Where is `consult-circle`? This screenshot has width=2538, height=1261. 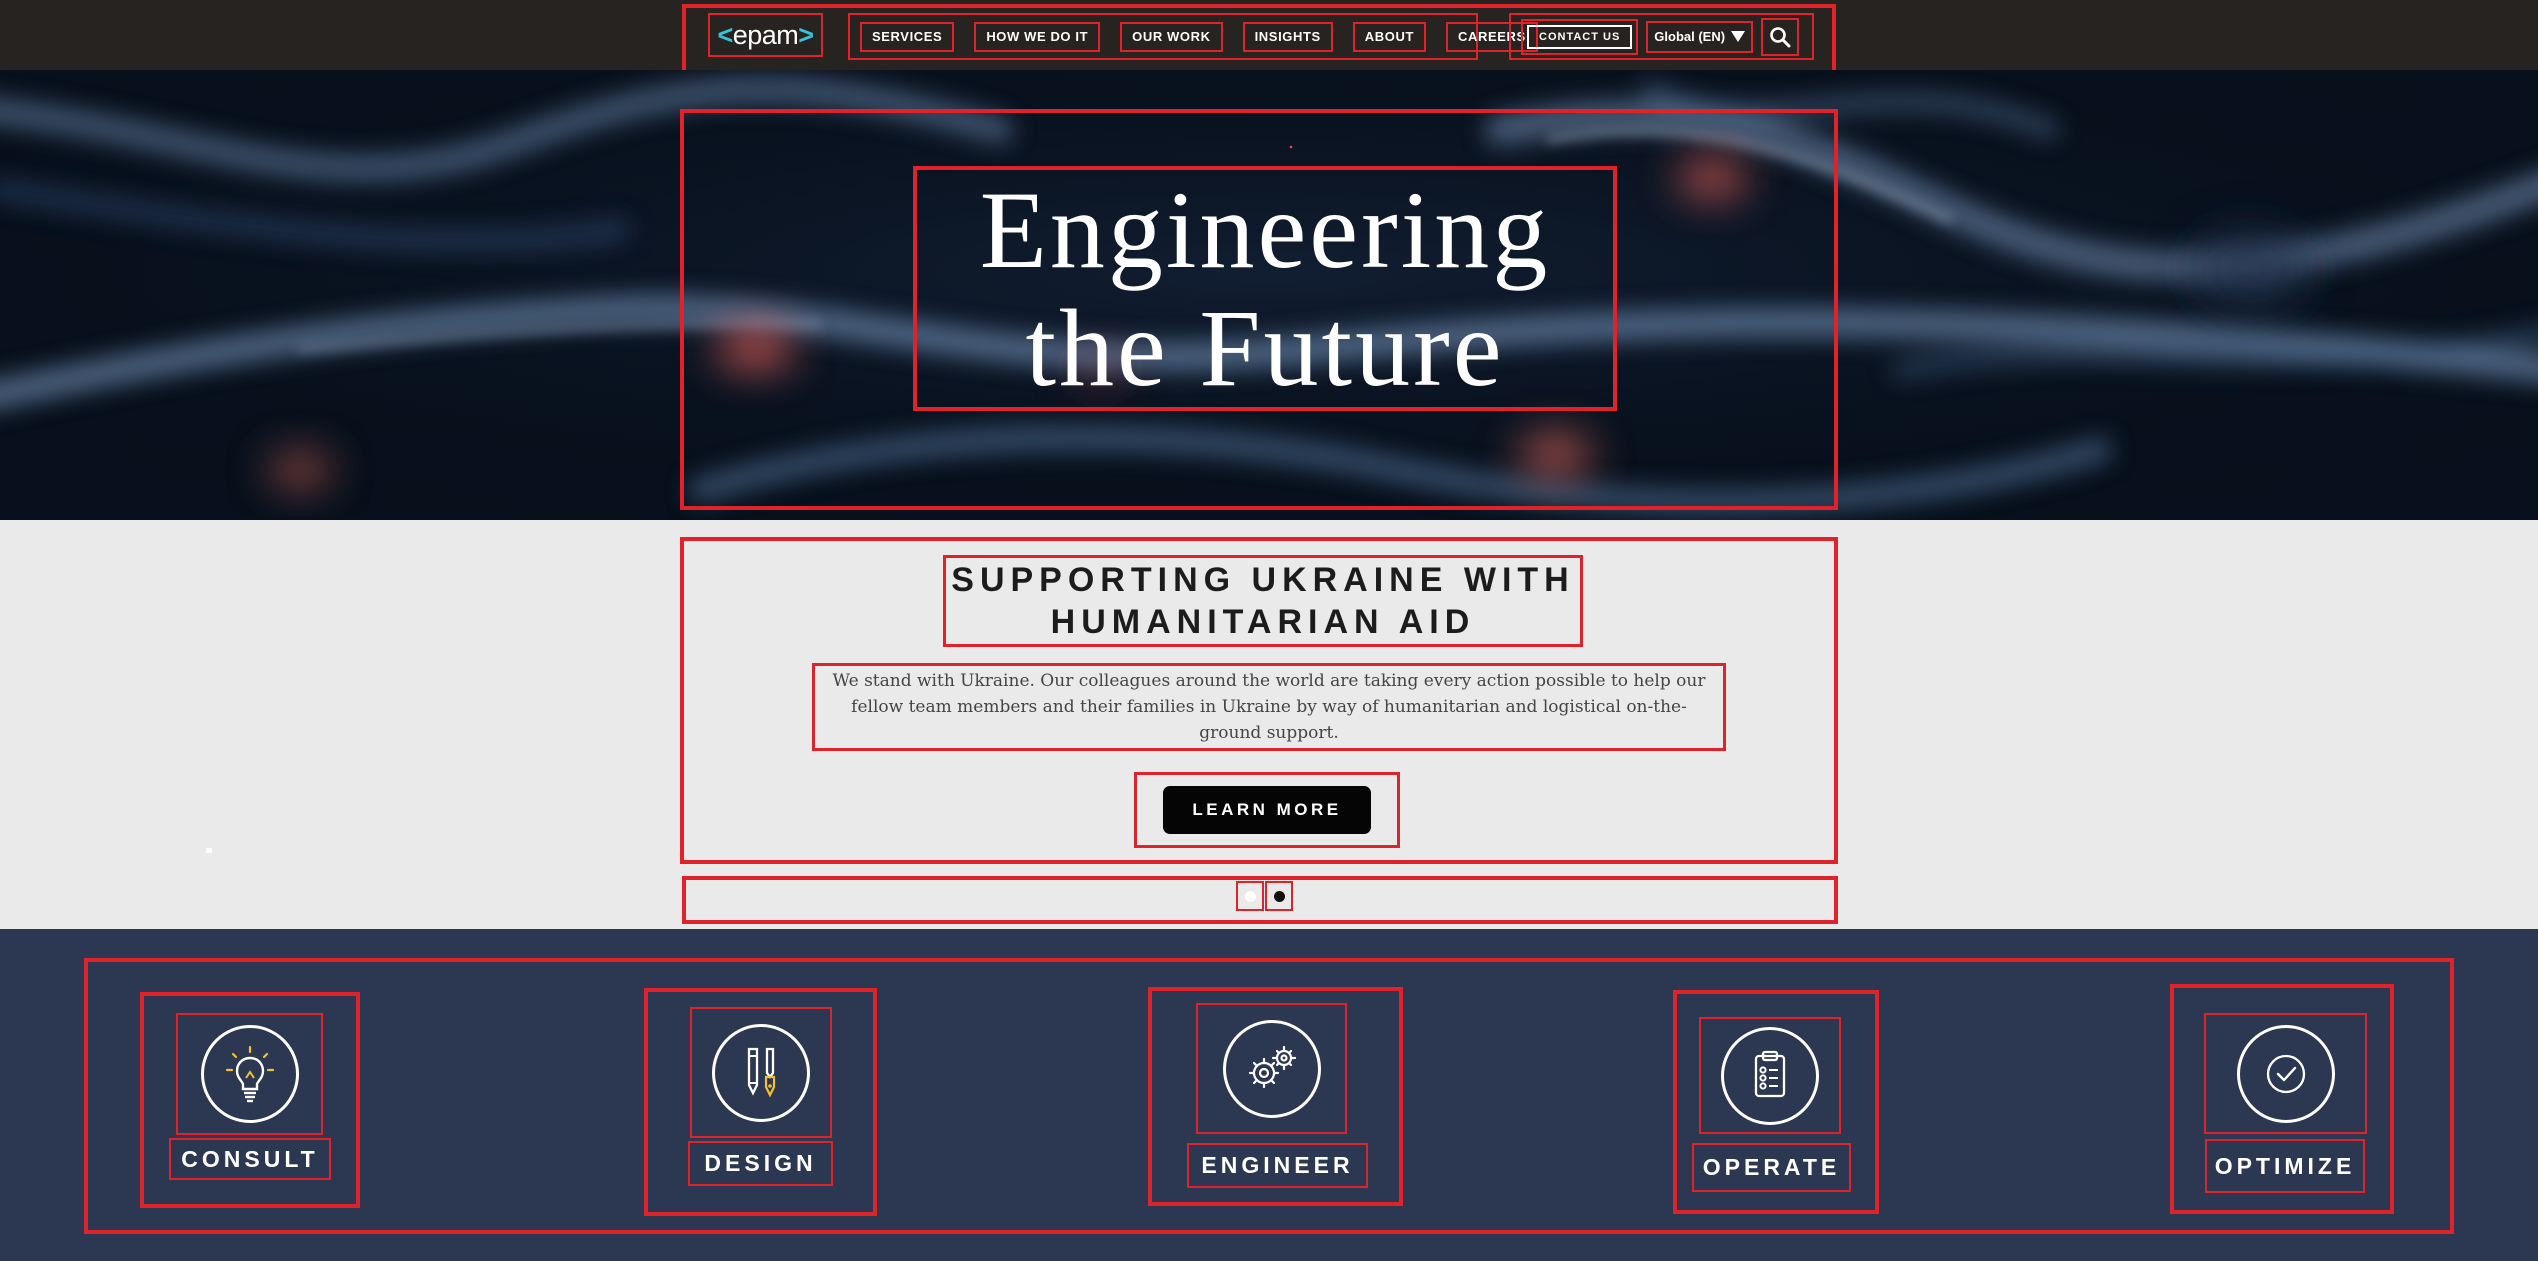 consult-circle is located at coordinates (249, 1074).